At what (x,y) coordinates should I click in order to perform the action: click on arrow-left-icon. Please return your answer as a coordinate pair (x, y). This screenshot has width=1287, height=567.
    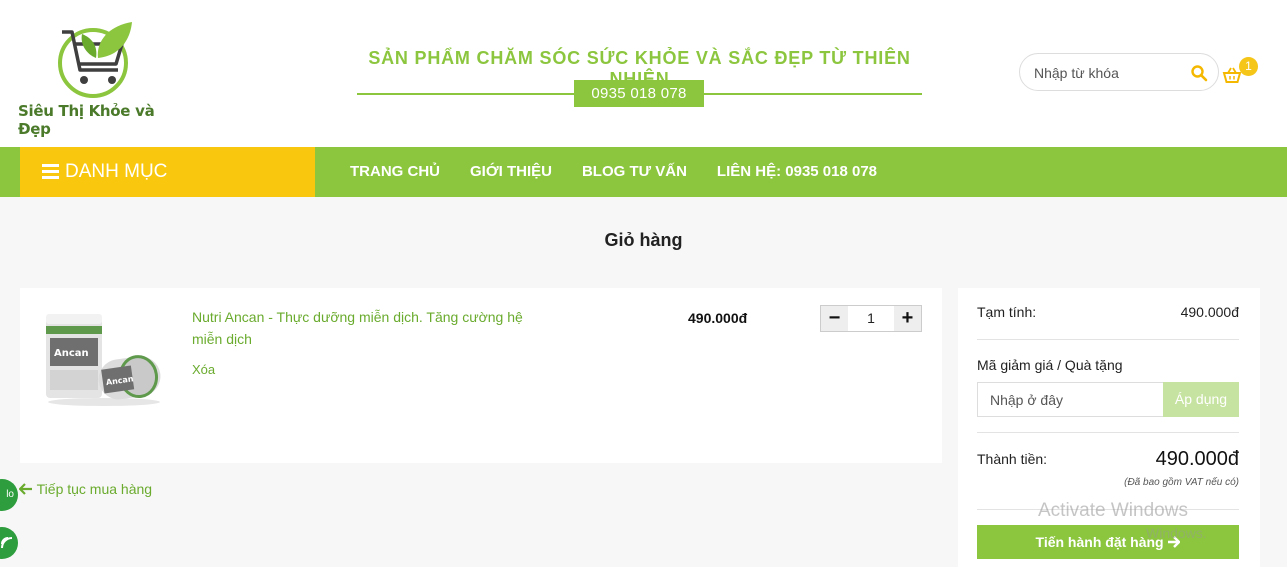
    Looking at the image, I should click on (25, 489).